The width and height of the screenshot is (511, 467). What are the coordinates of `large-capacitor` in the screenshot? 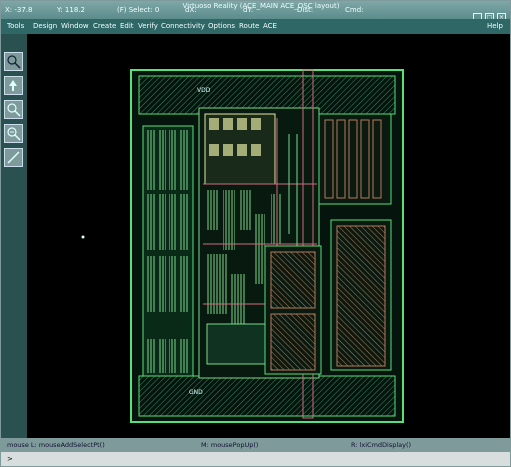 It's located at (361, 295).